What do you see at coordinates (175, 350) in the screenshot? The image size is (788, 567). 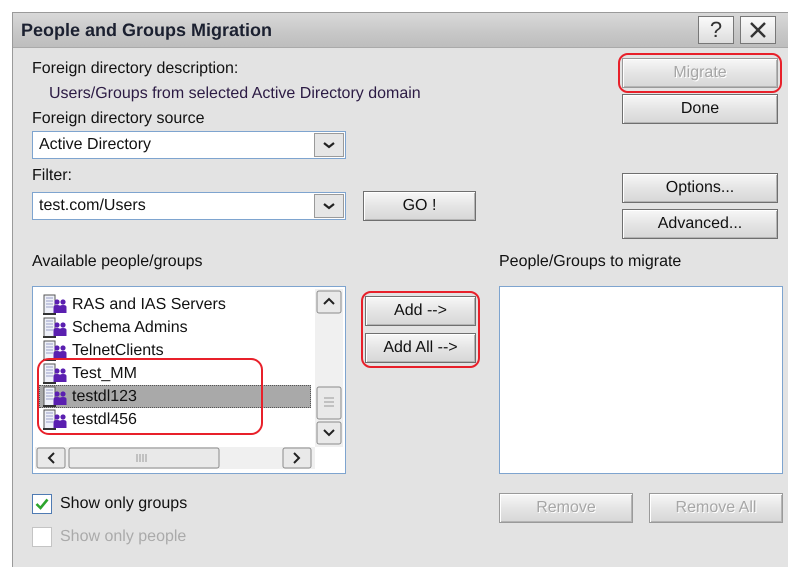 I see `list-item: TelnetClients` at bounding box center [175, 350].